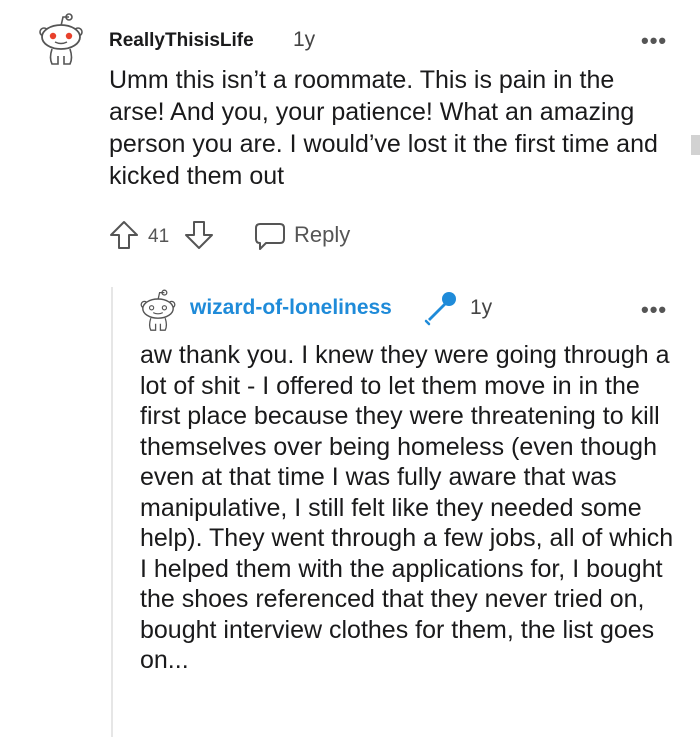 This screenshot has width=700, height=737. Describe the element at coordinates (654, 310) in the screenshot. I see `reply-more-options-button: •••` at that location.